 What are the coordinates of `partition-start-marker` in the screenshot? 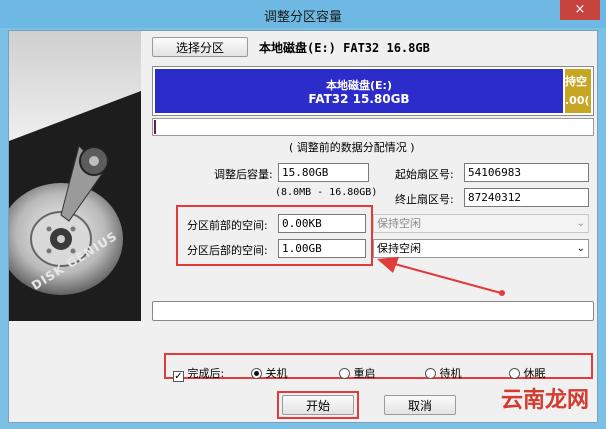 It's located at (155, 127).